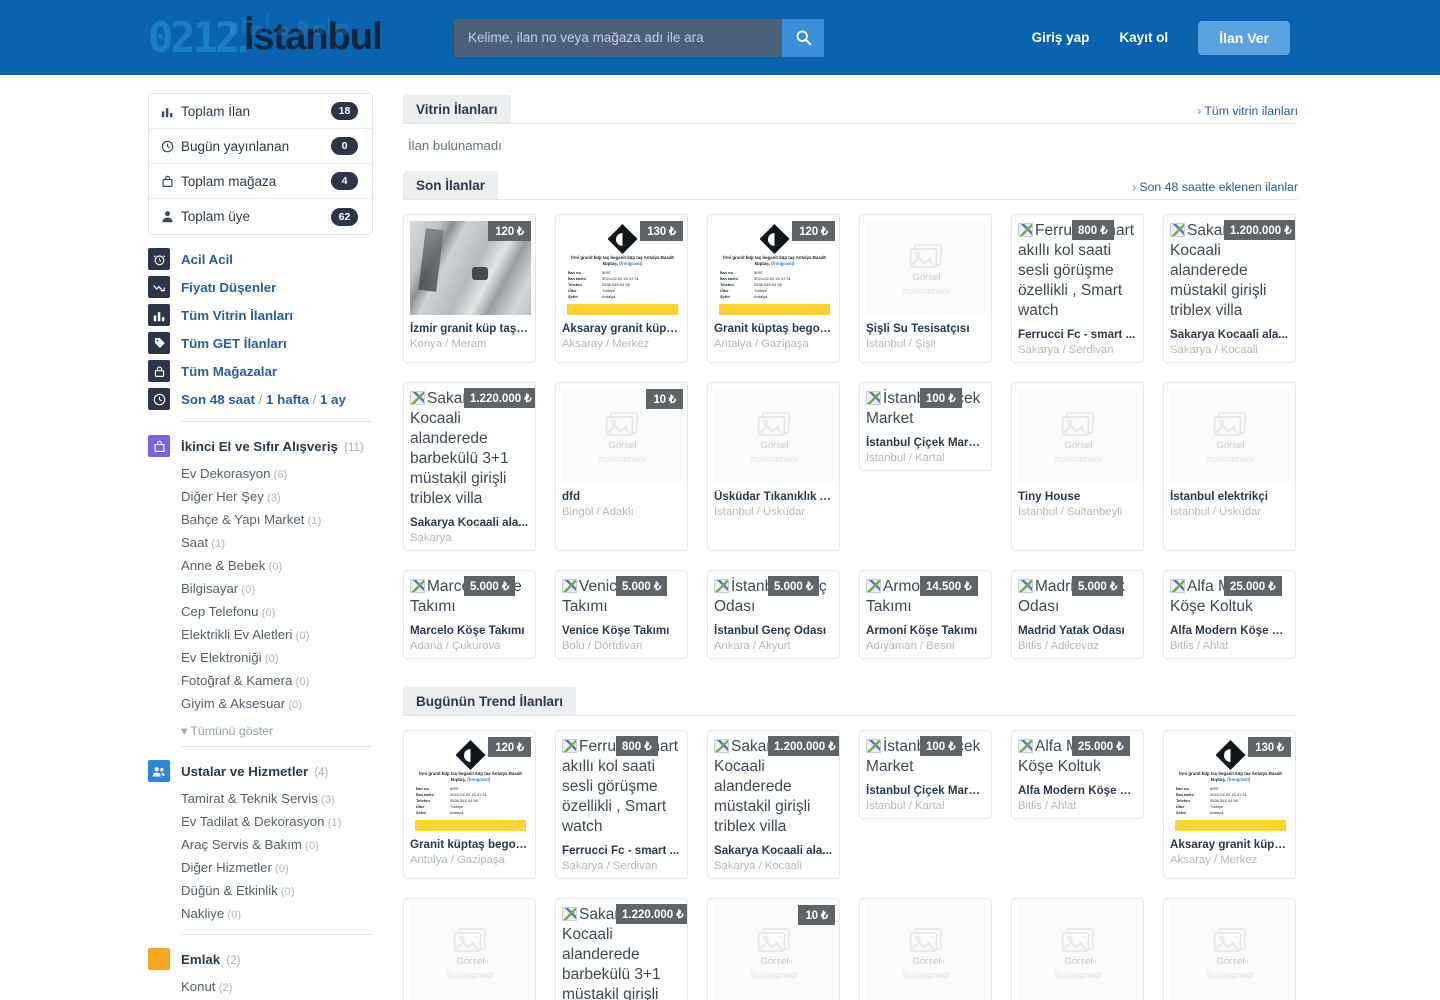 The height and width of the screenshot is (1000, 1440). I want to click on all-showcase-link: › Tüm vitrin ilanları, so click(1247, 113).